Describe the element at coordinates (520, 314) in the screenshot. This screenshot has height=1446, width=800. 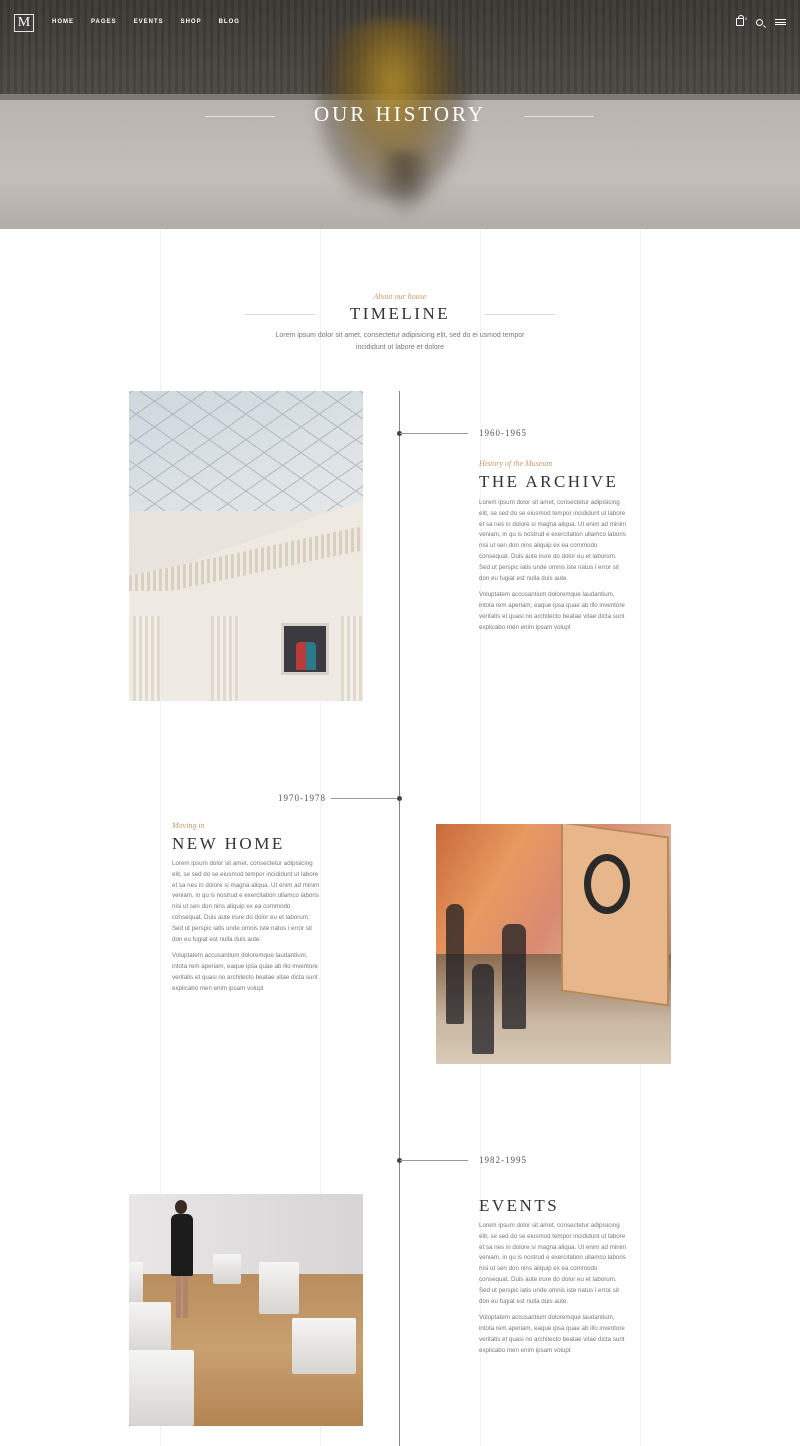
I see `section-title-line-right` at that location.